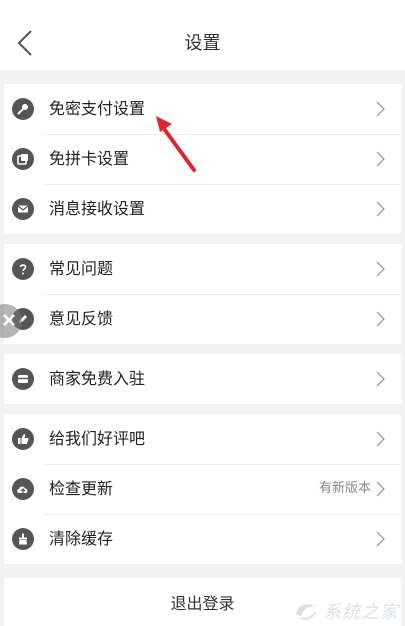 The height and width of the screenshot is (626, 405). What do you see at coordinates (306, 612) in the screenshot?
I see `watermark-logo-icon` at bounding box center [306, 612].